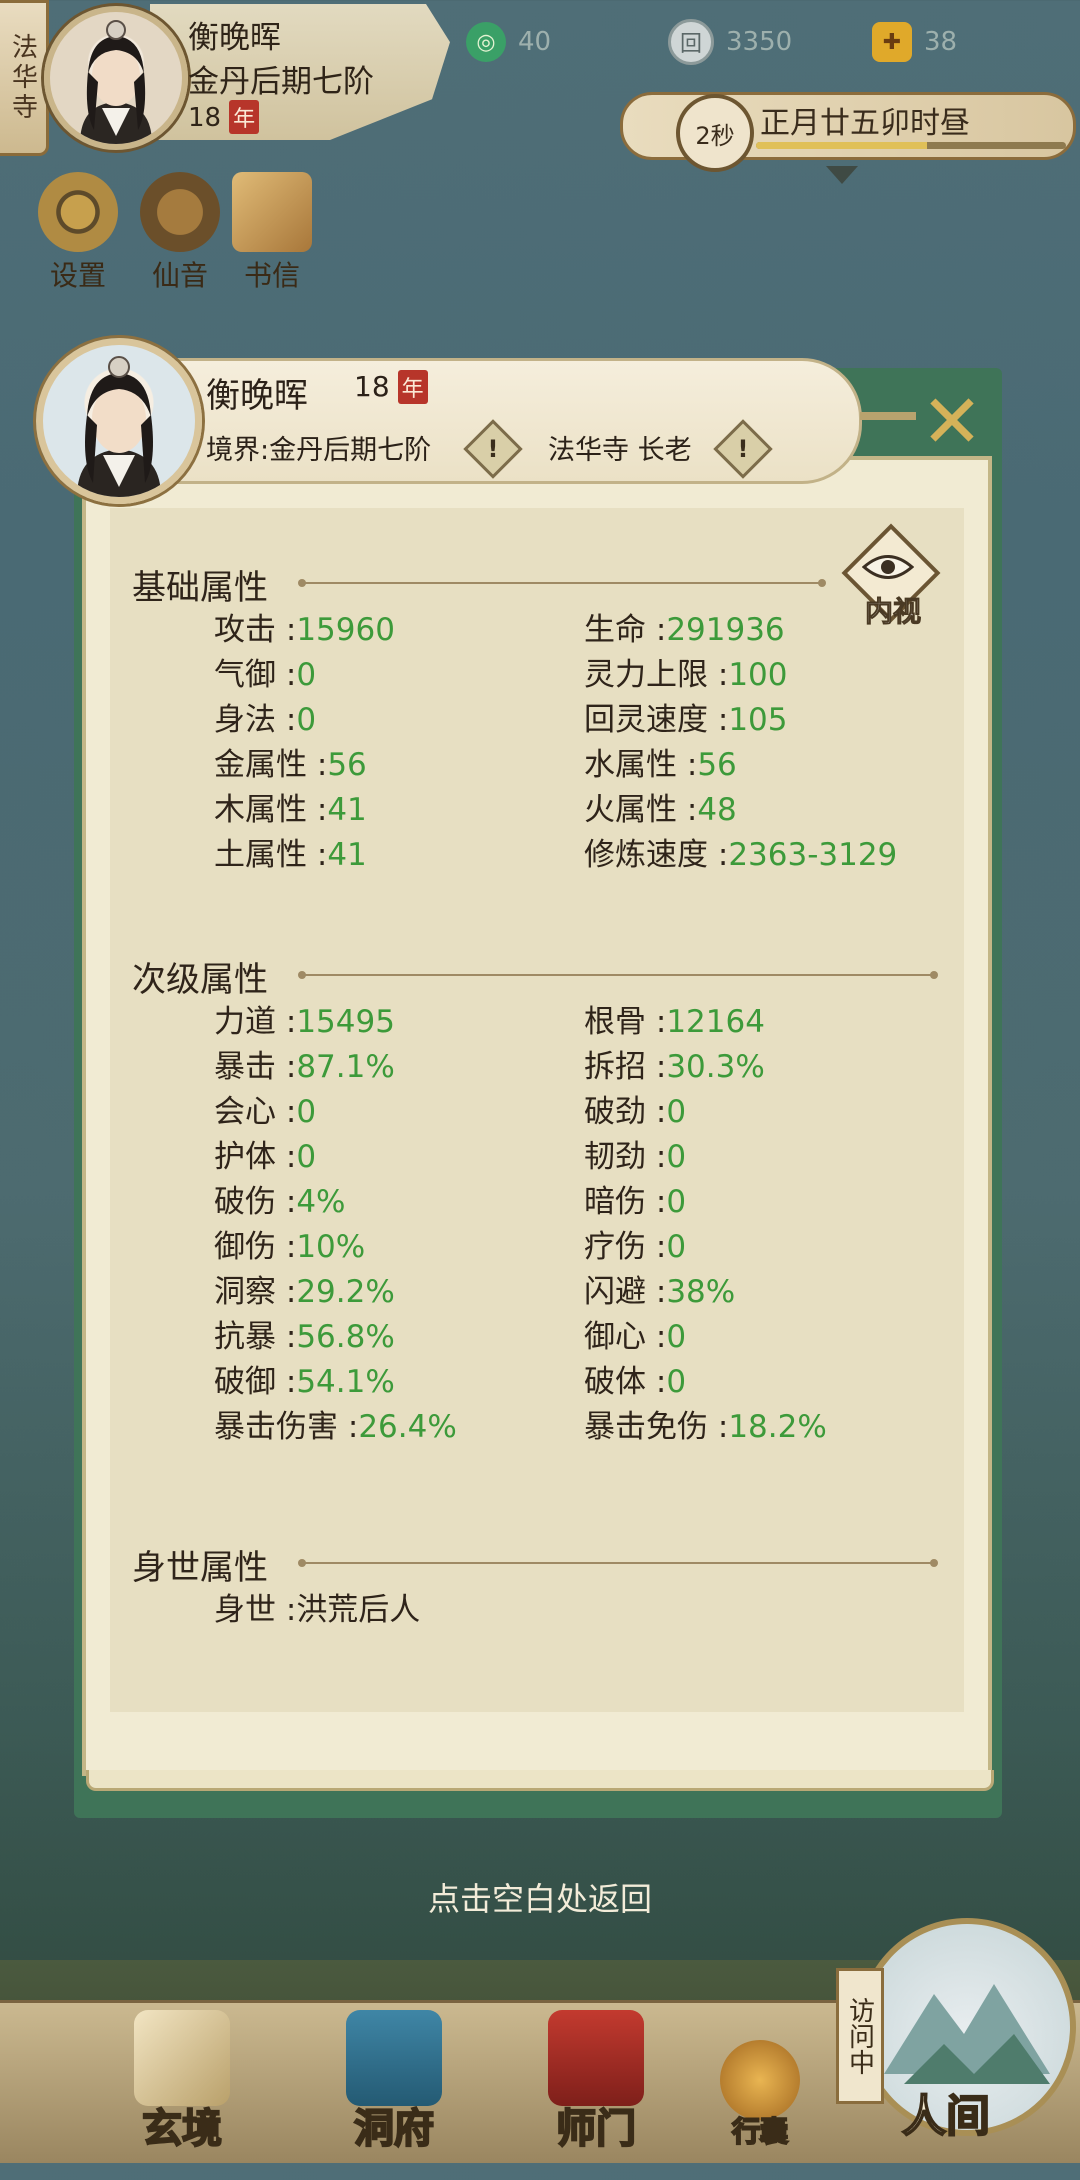 This screenshot has height=2180, width=1080. What do you see at coordinates (280, 1198) in the screenshot?
I see `attribute-item: 破伤 :4%` at bounding box center [280, 1198].